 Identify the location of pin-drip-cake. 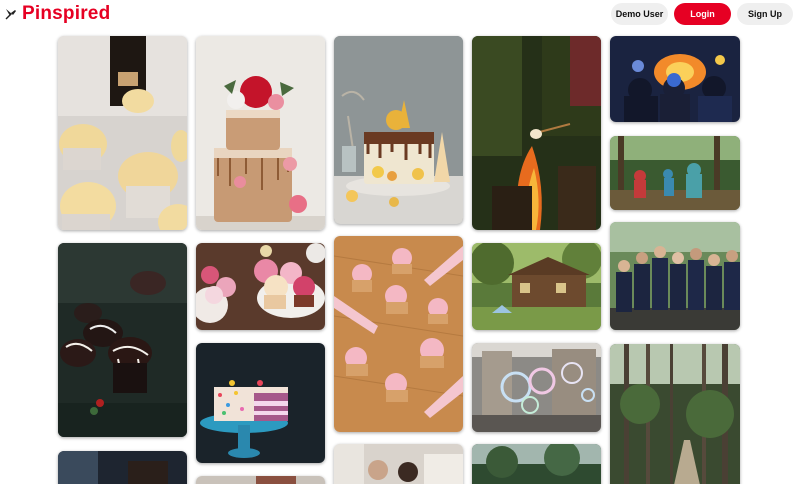
(398, 130).